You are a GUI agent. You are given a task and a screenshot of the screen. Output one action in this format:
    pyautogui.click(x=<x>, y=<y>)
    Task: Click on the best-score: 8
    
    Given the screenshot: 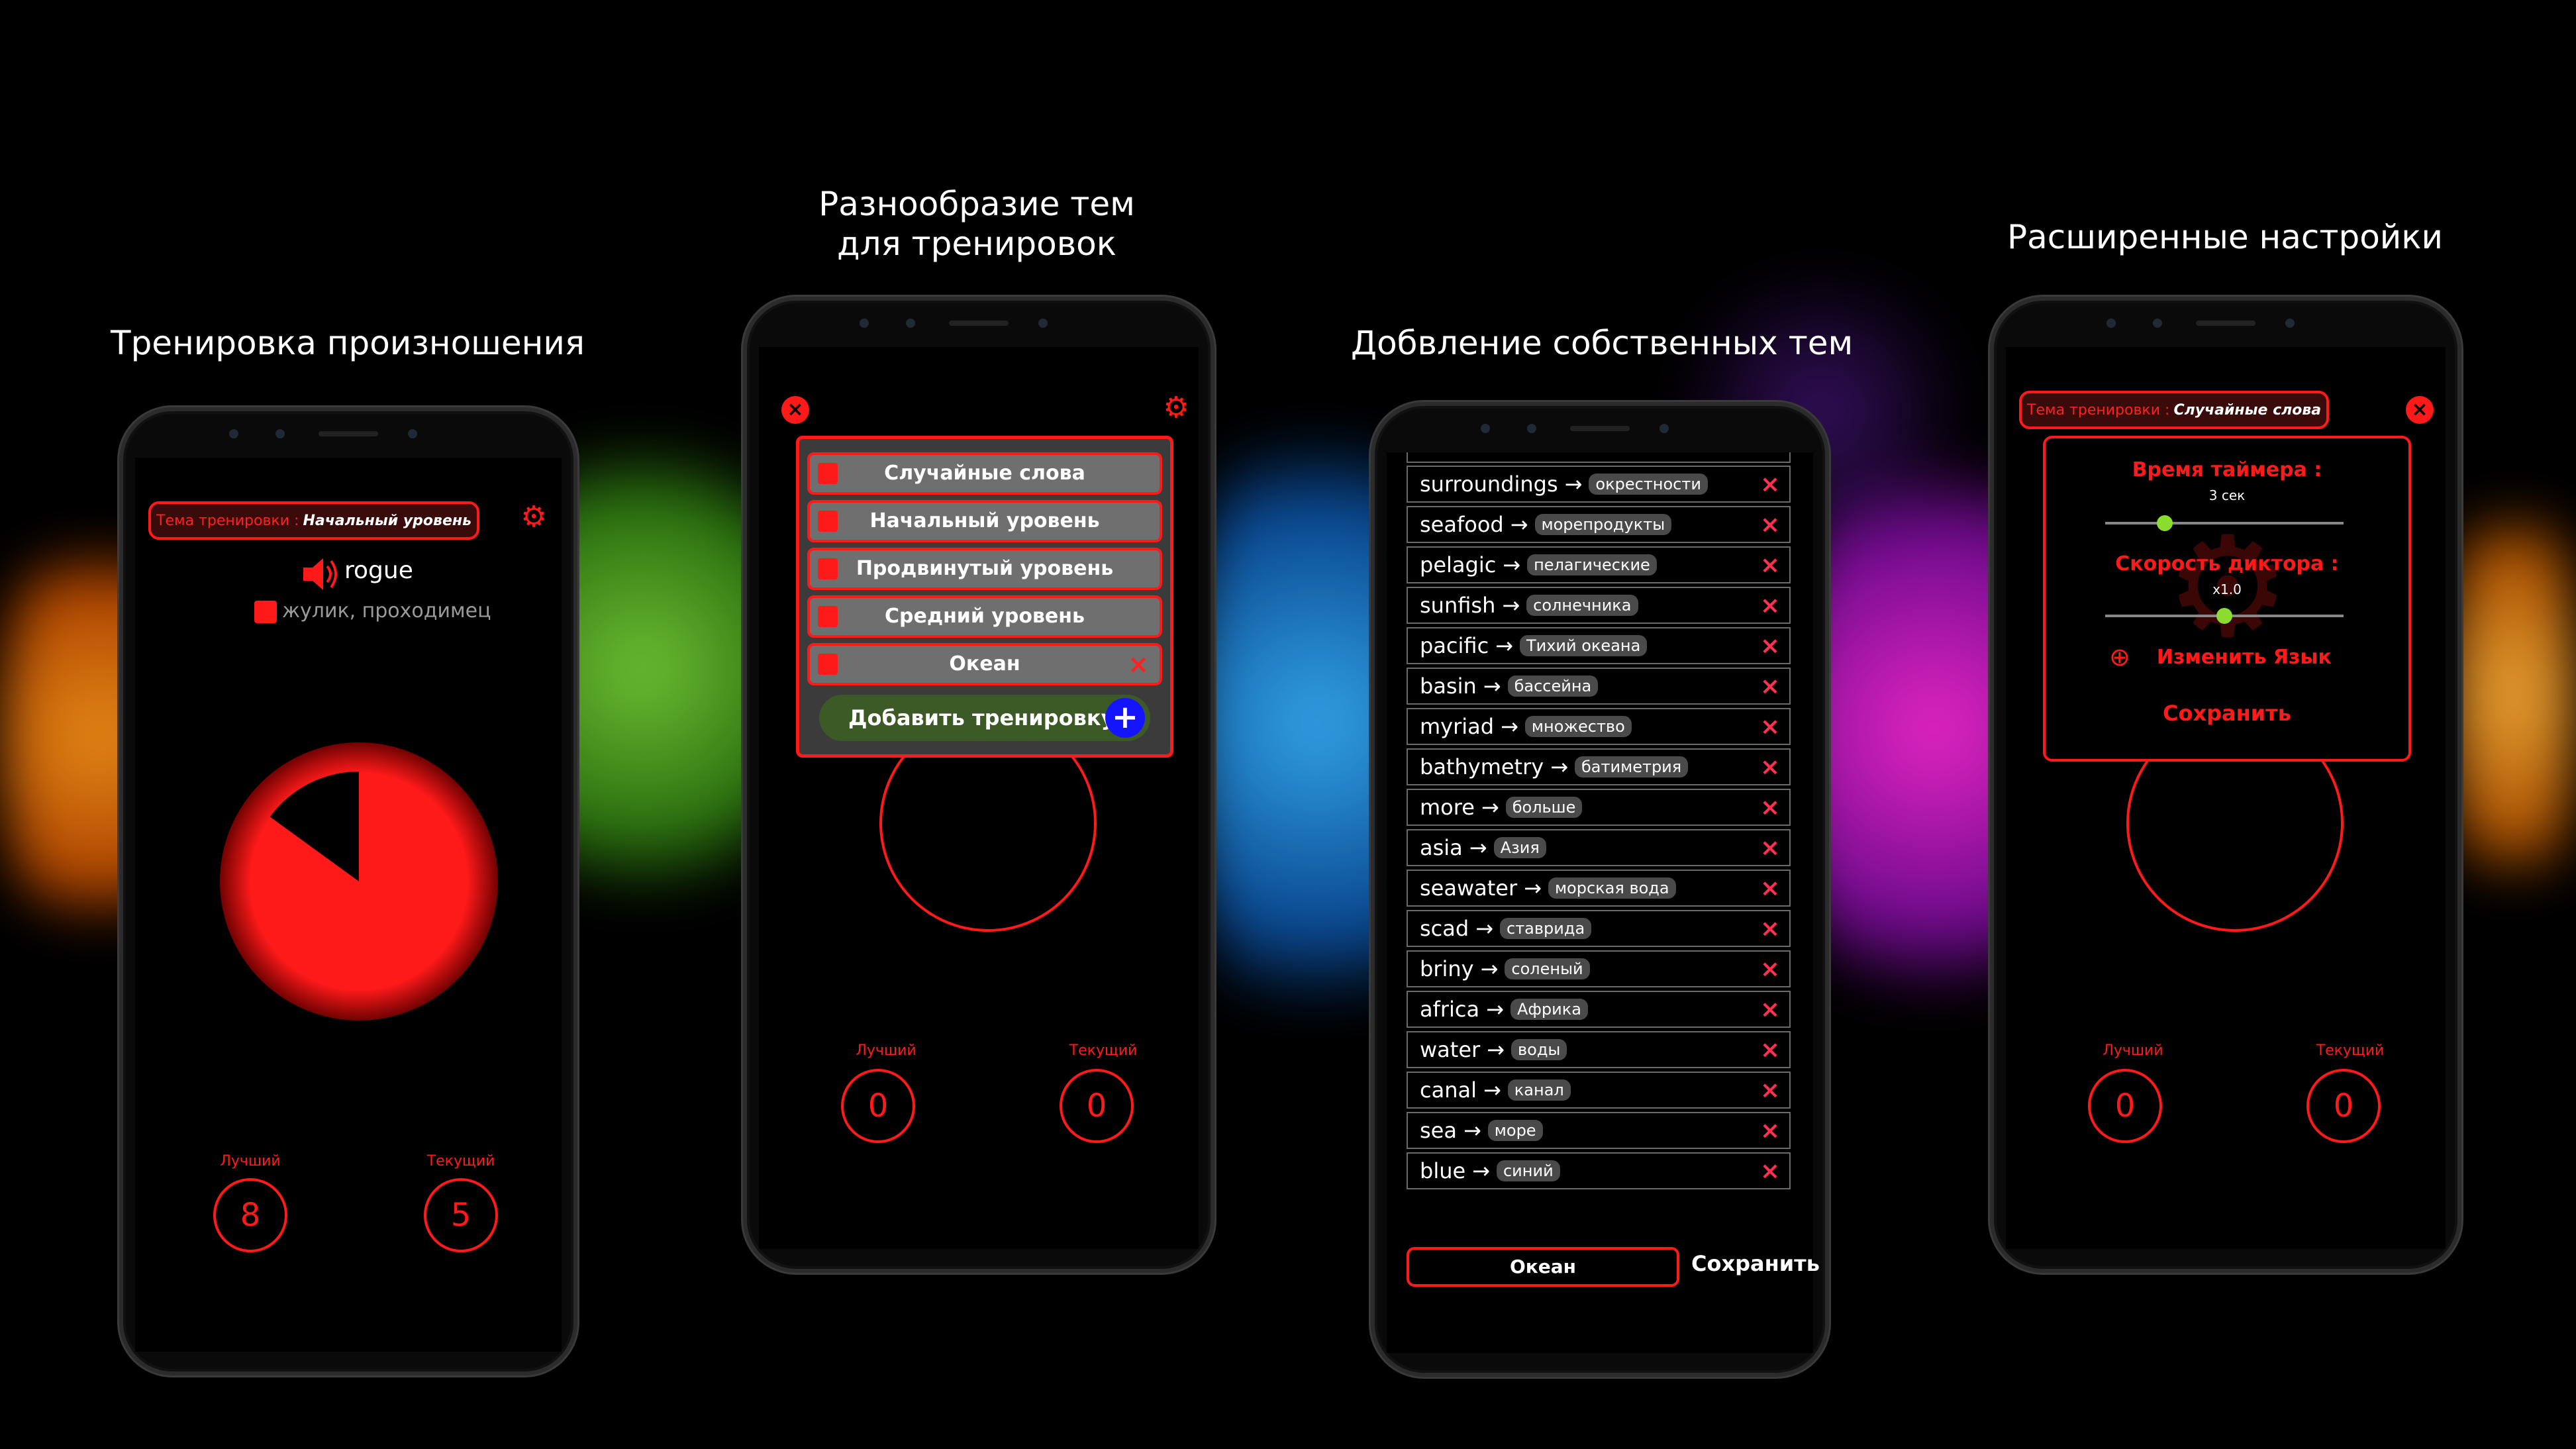 What is the action you would take?
    pyautogui.click(x=250, y=1215)
    